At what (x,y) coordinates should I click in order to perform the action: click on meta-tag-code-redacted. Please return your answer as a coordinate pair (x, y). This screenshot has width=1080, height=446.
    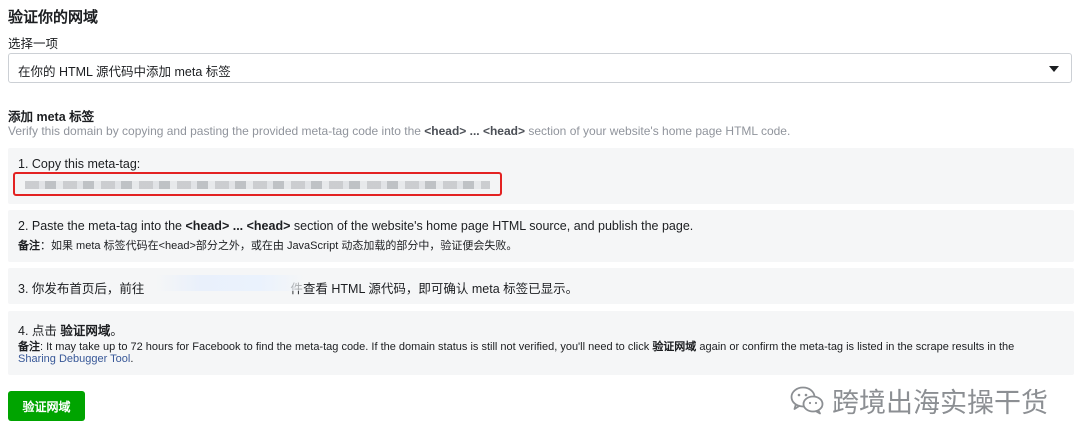
    Looking at the image, I should click on (257, 185).